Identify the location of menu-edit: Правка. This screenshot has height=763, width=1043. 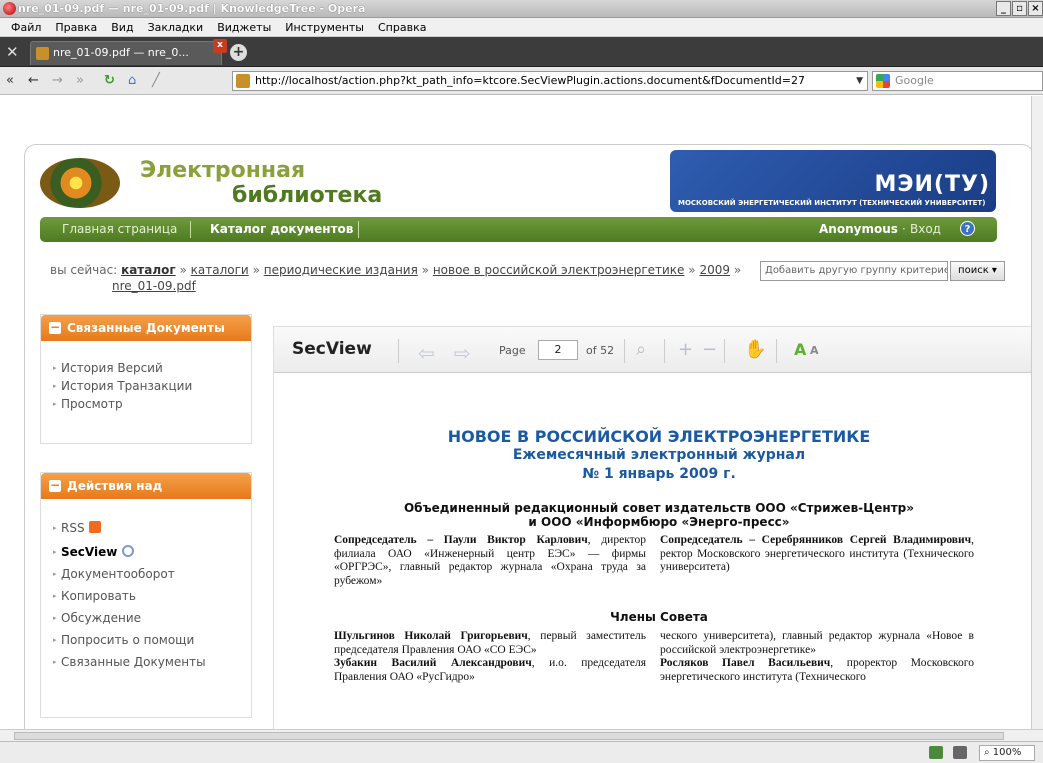
(76, 27).